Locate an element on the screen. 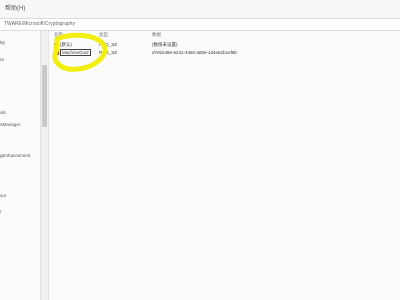 Image resolution: width=400 pixels, height=300 pixels. menu-help: 帮助(H) is located at coordinates (15, 9).